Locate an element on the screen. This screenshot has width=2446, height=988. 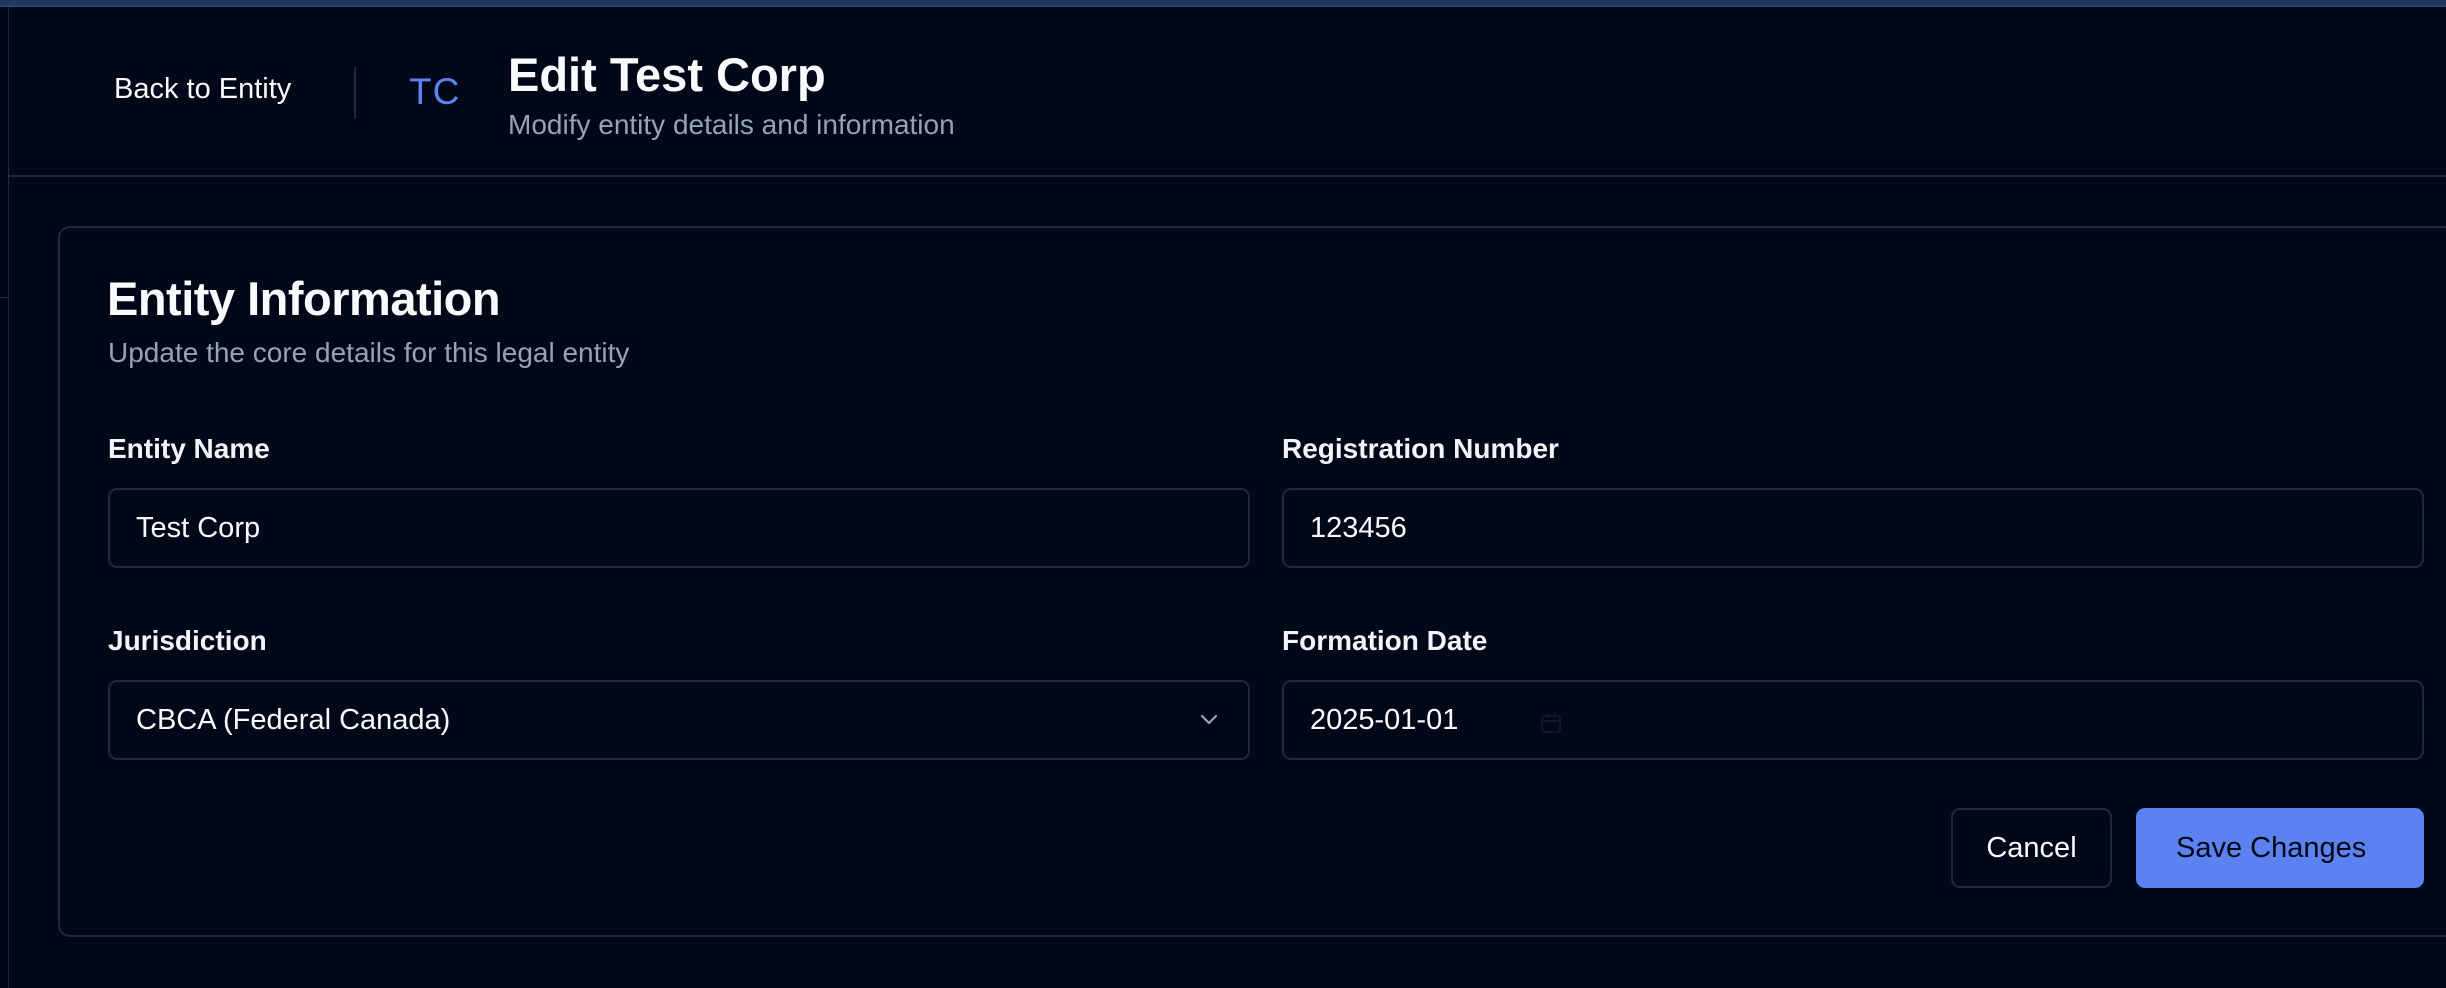
top-accent-bar is located at coordinates (1223, 3).